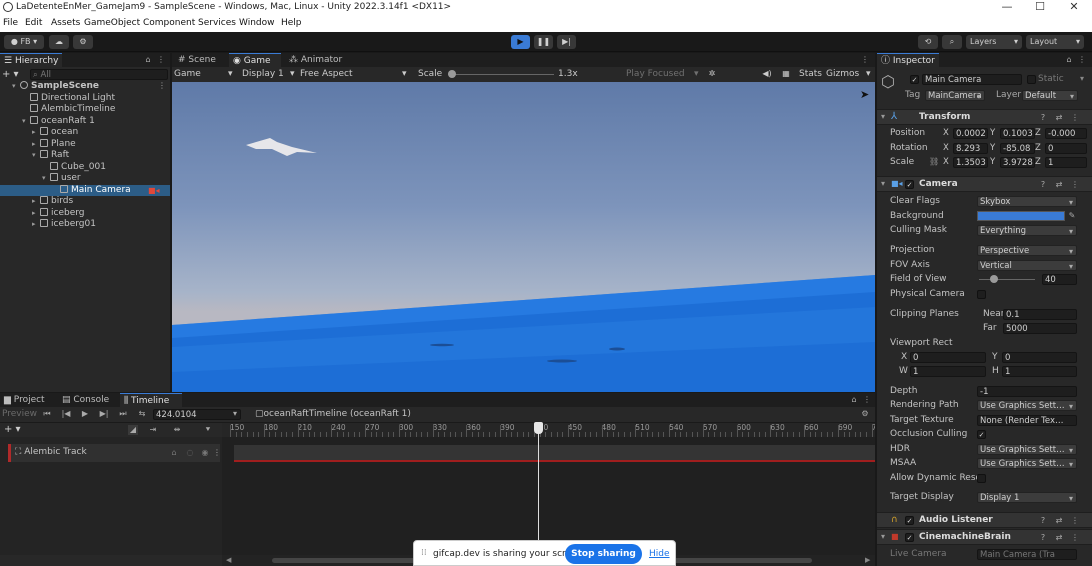 The height and width of the screenshot is (566, 1092). I want to click on target-display-dropdown: Display 1, so click(1027, 498).